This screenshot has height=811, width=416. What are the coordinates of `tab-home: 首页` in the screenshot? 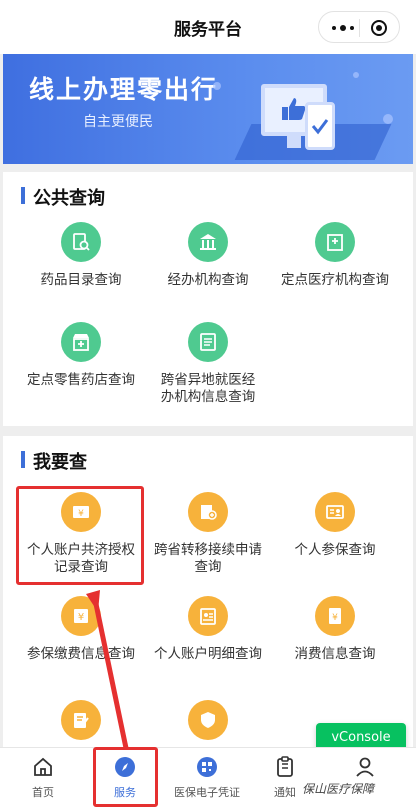 It's located at (43, 779).